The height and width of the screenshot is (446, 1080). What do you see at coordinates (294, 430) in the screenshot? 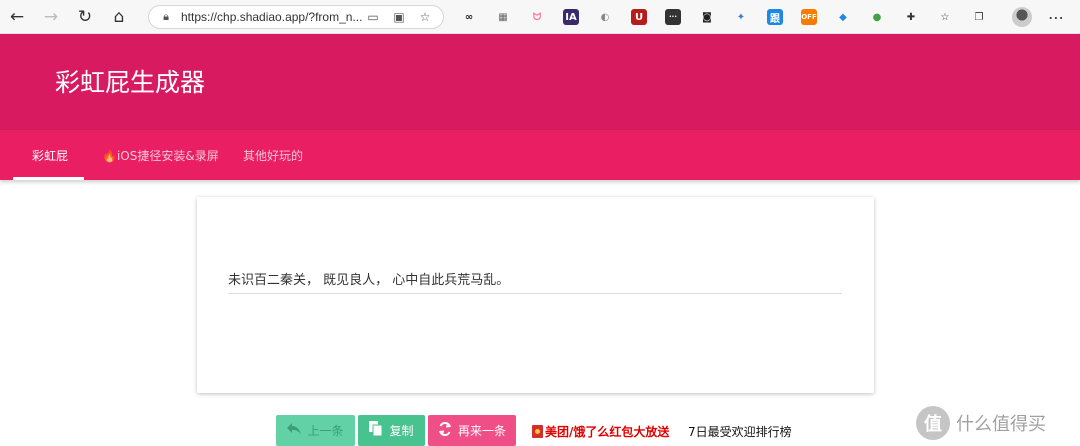
I see `reply-arrow-icon` at bounding box center [294, 430].